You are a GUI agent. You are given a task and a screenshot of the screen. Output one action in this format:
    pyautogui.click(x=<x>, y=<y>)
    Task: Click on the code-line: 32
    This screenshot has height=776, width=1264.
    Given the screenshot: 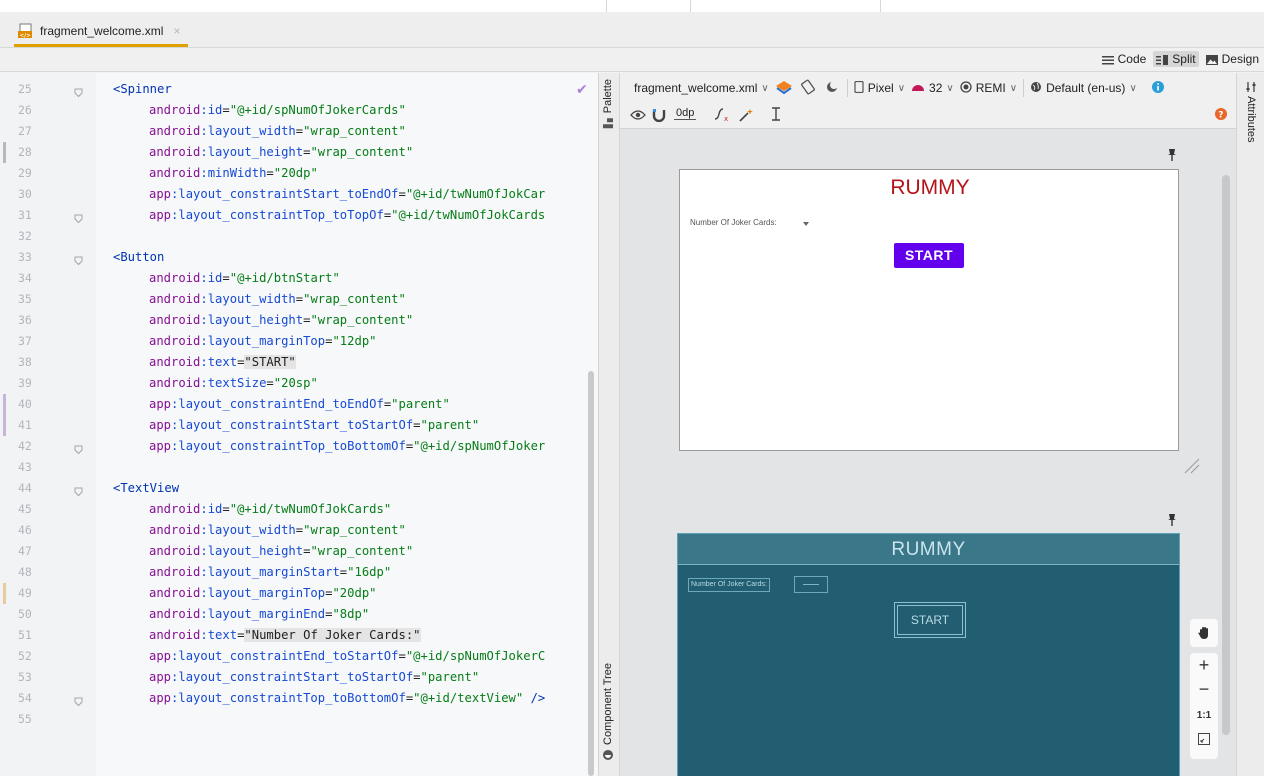 What is the action you would take?
    pyautogui.click(x=299, y=236)
    